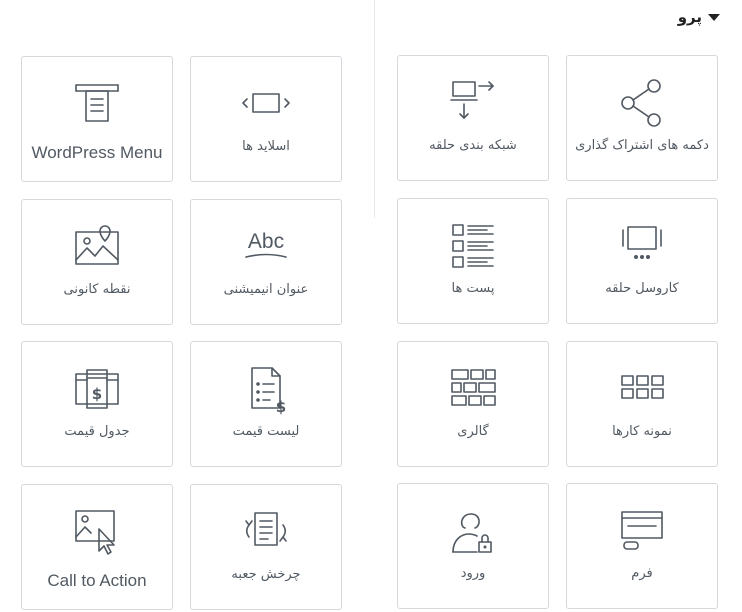  I want to click on widget-label: جدول قیمت, so click(97, 431).